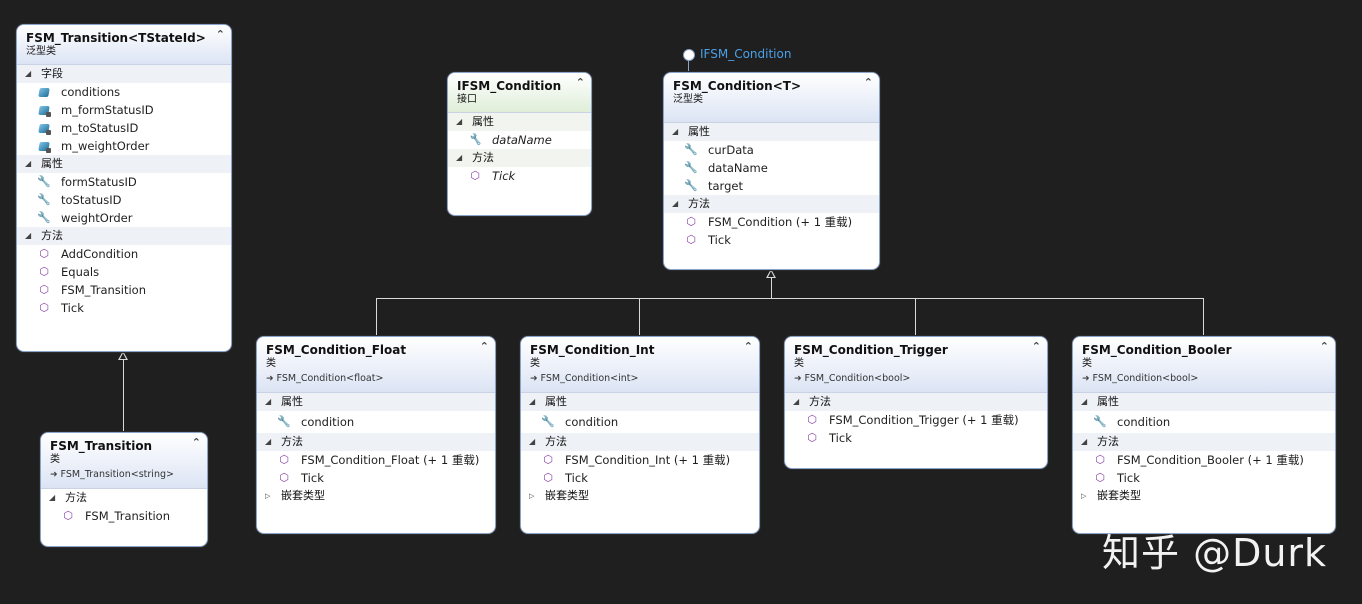 The height and width of the screenshot is (604, 1362). I want to click on method-item: ⬡ FSM_Condition_Int (+ 1 重载), so click(640, 460).